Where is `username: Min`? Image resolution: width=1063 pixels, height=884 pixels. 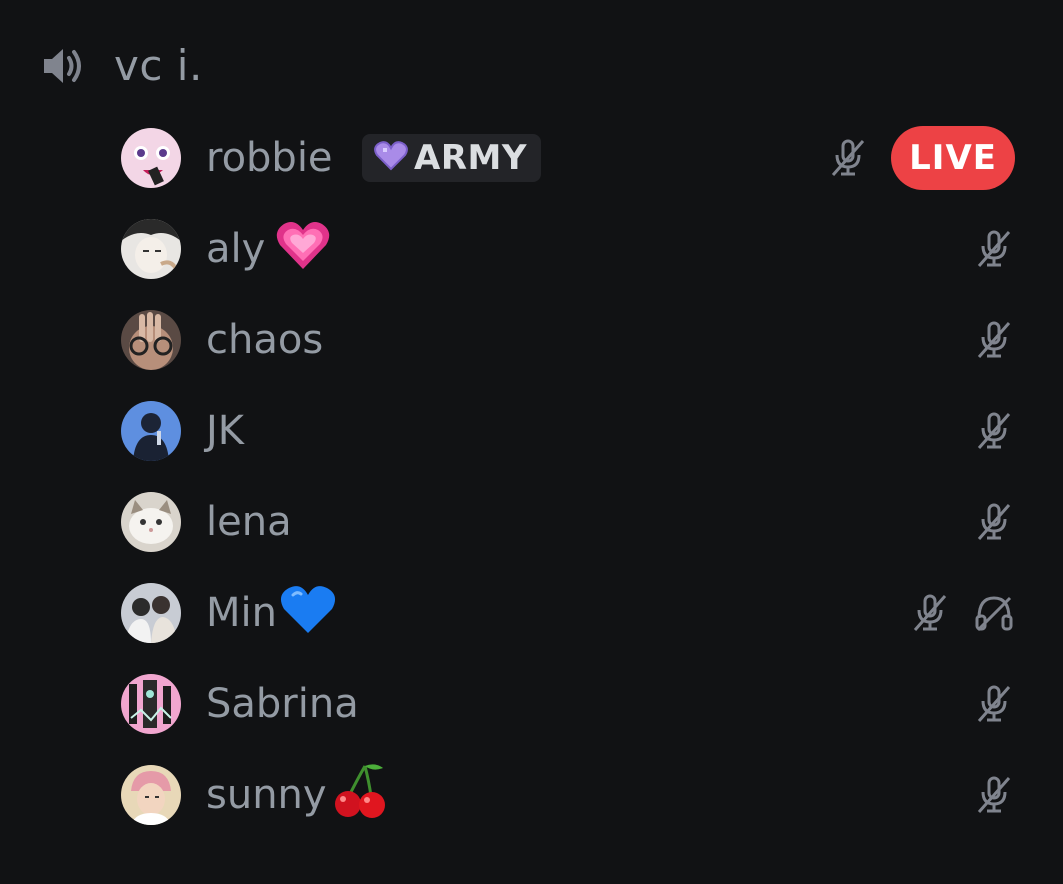
username: Min is located at coordinates (271, 612).